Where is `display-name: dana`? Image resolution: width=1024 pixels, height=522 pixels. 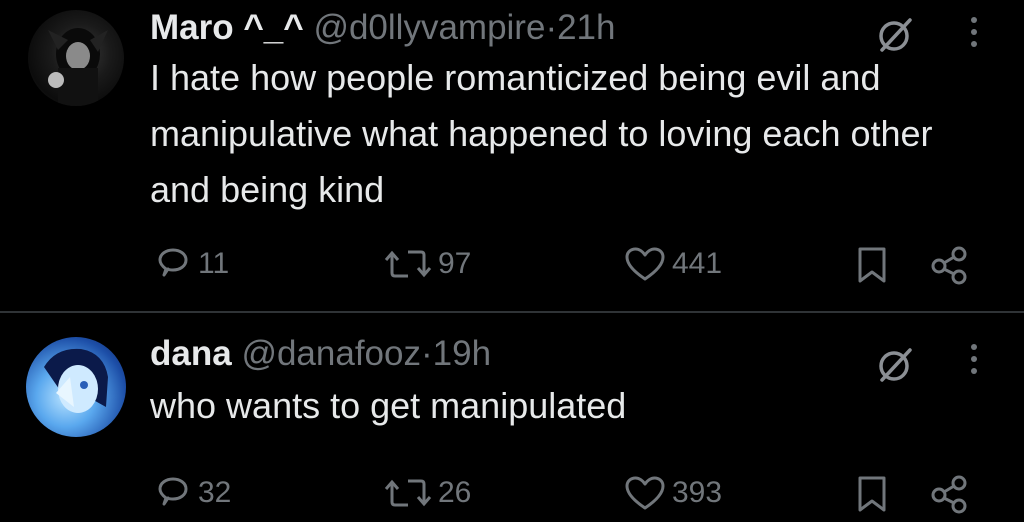 display-name: dana is located at coordinates (191, 353).